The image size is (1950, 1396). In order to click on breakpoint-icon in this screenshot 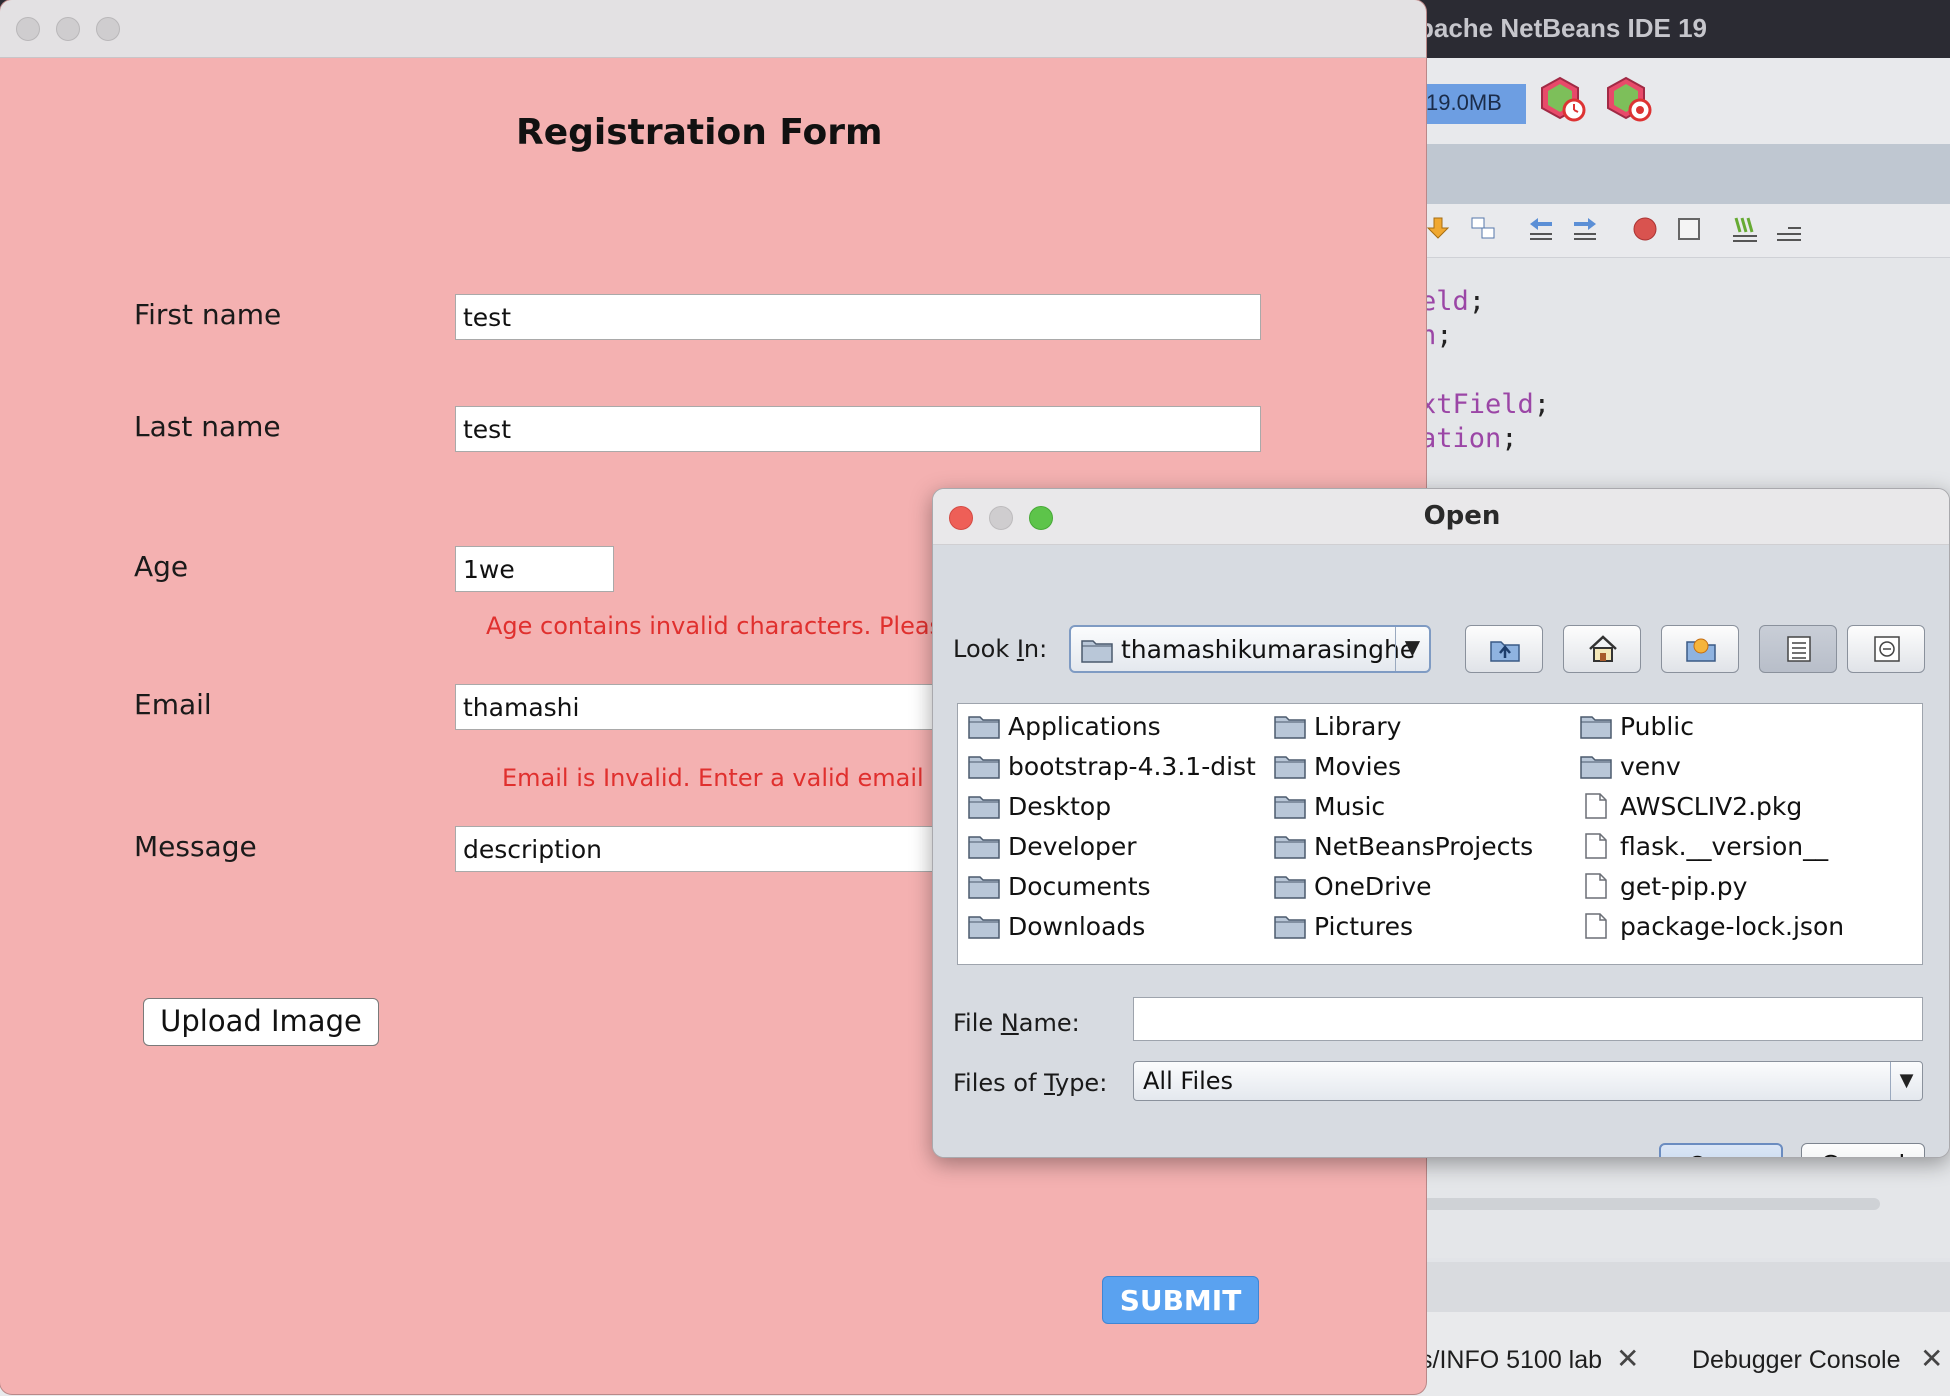, I will do `click(1645, 229)`.